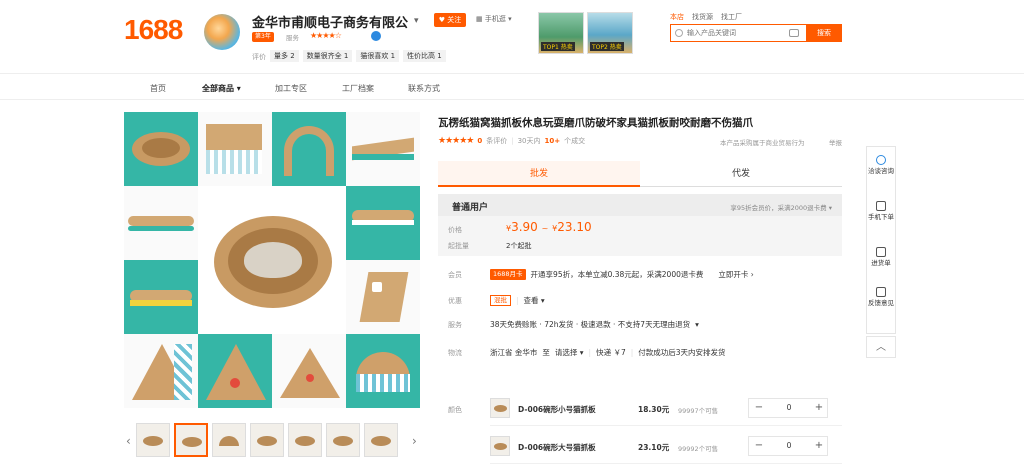  Describe the element at coordinates (881, 165) in the screenshot. I see `chat-consult-button: 洽谈咨询` at that location.